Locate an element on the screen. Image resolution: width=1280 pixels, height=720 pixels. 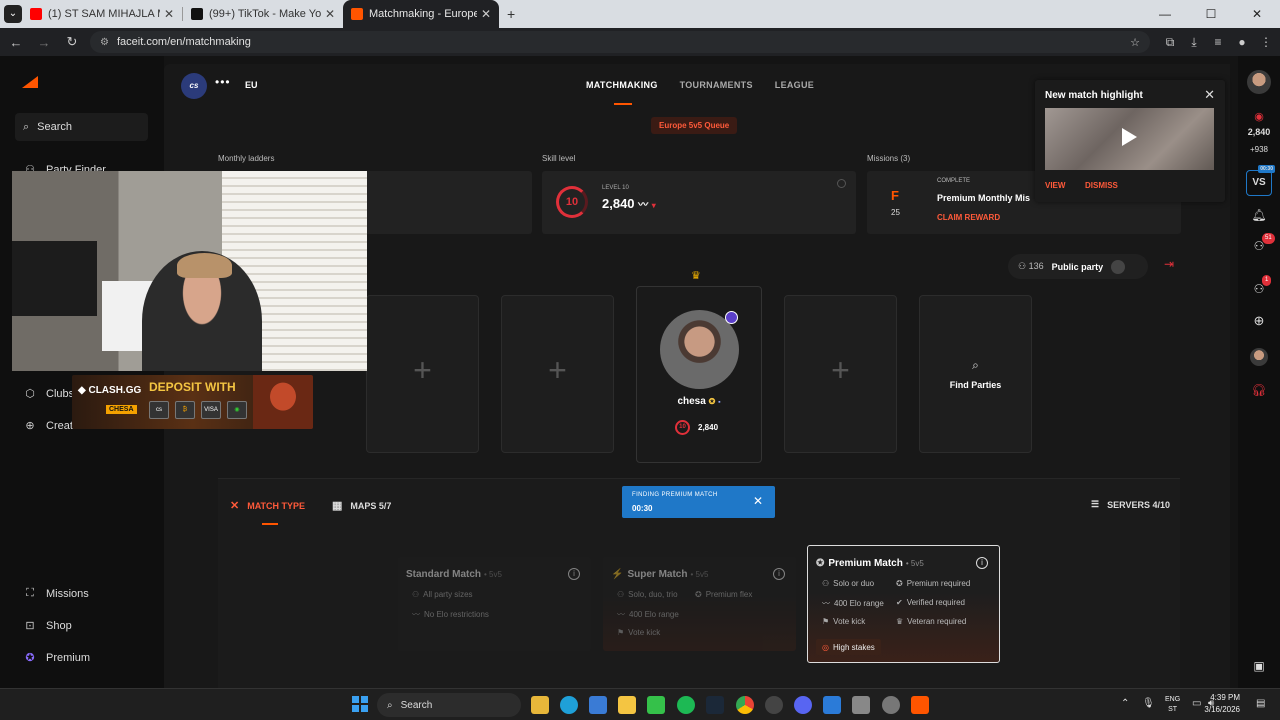
feature-item: ✪ Premium required is located at coordinates (933, 583).